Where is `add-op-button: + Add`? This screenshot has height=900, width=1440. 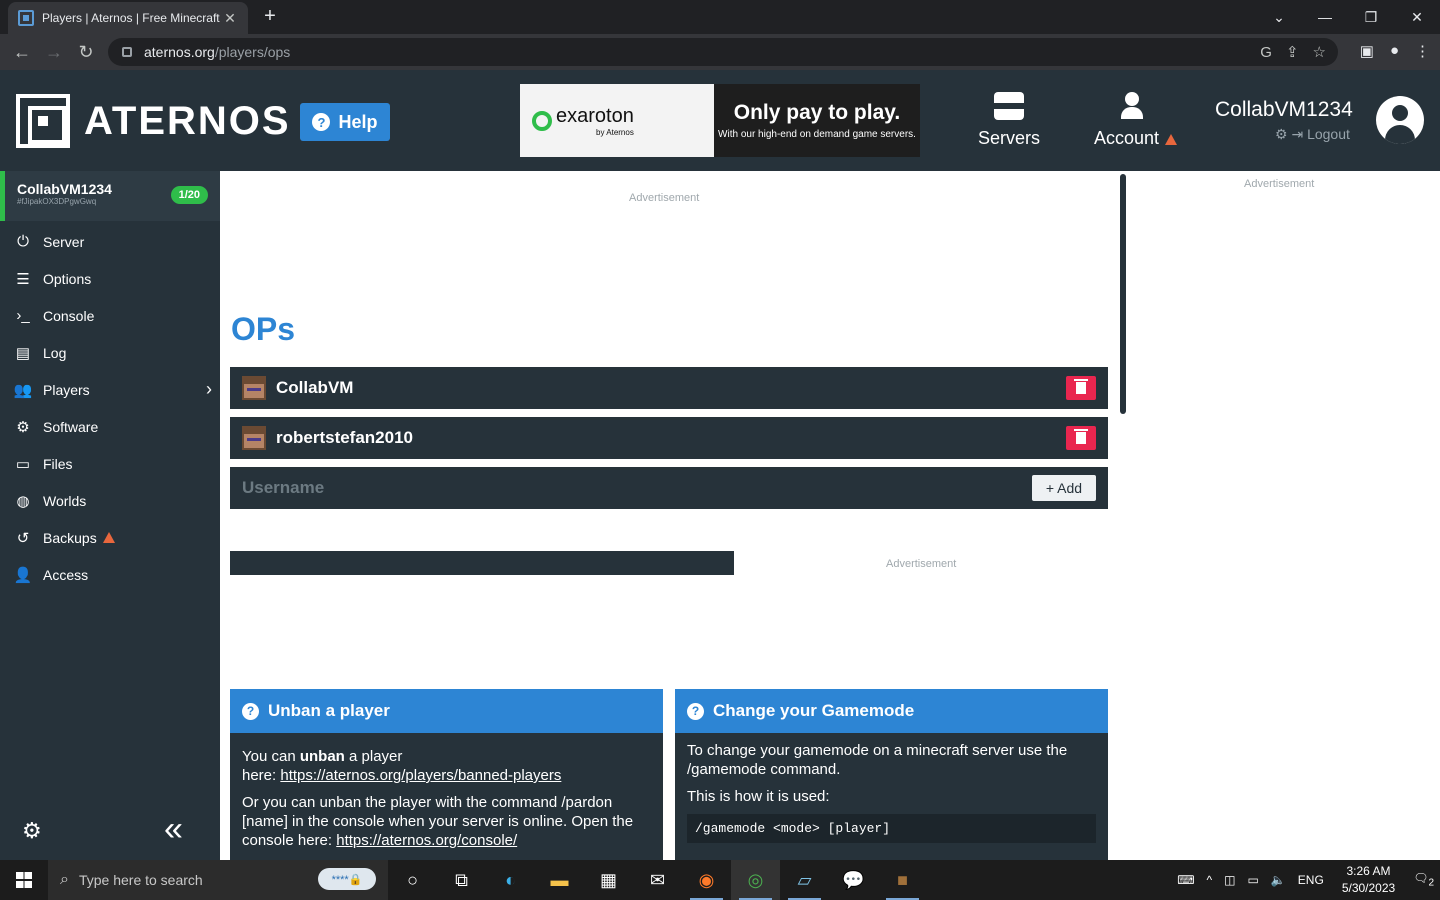 add-op-button: + Add is located at coordinates (1064, 488).